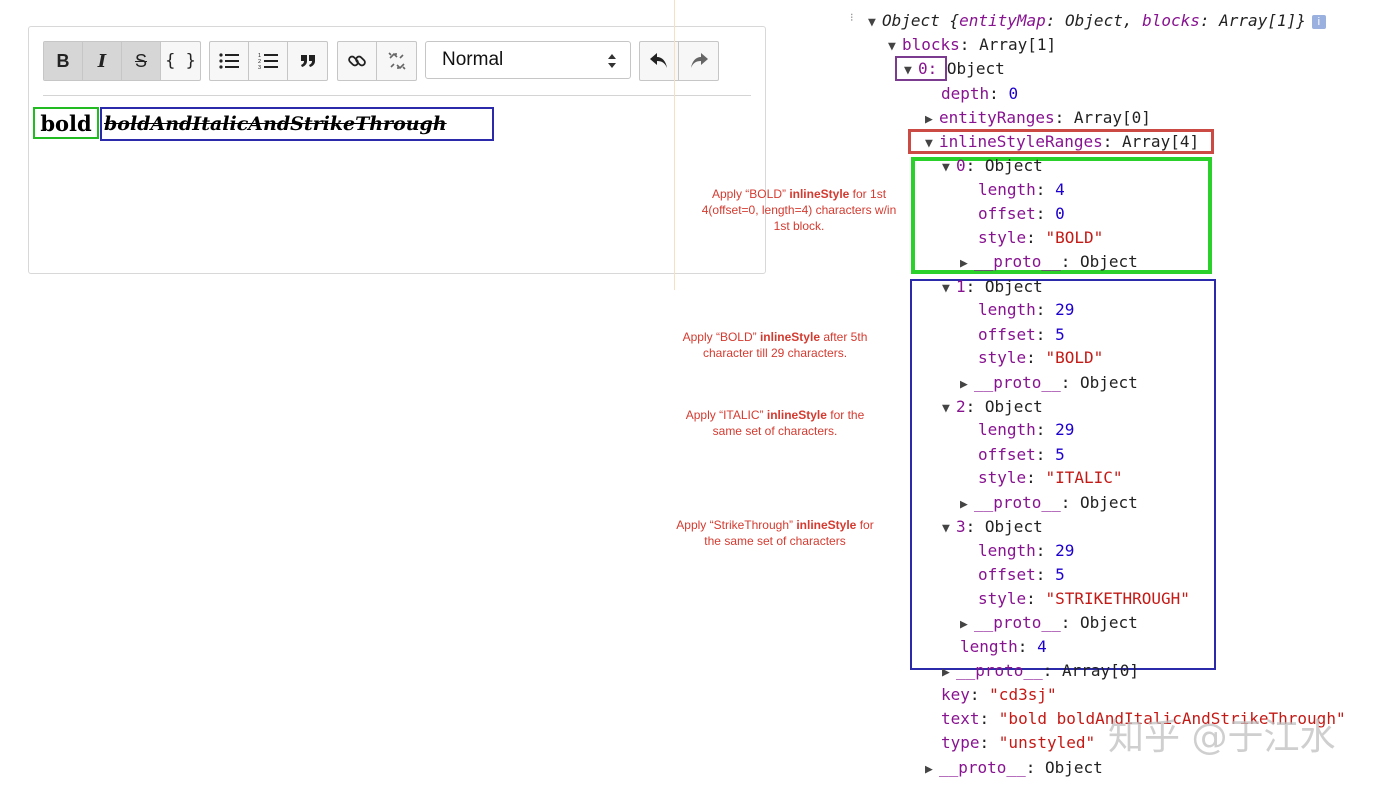 The image size is (1400, 787). I want to click on range-1-length: length: 29, so click(1026, 309).